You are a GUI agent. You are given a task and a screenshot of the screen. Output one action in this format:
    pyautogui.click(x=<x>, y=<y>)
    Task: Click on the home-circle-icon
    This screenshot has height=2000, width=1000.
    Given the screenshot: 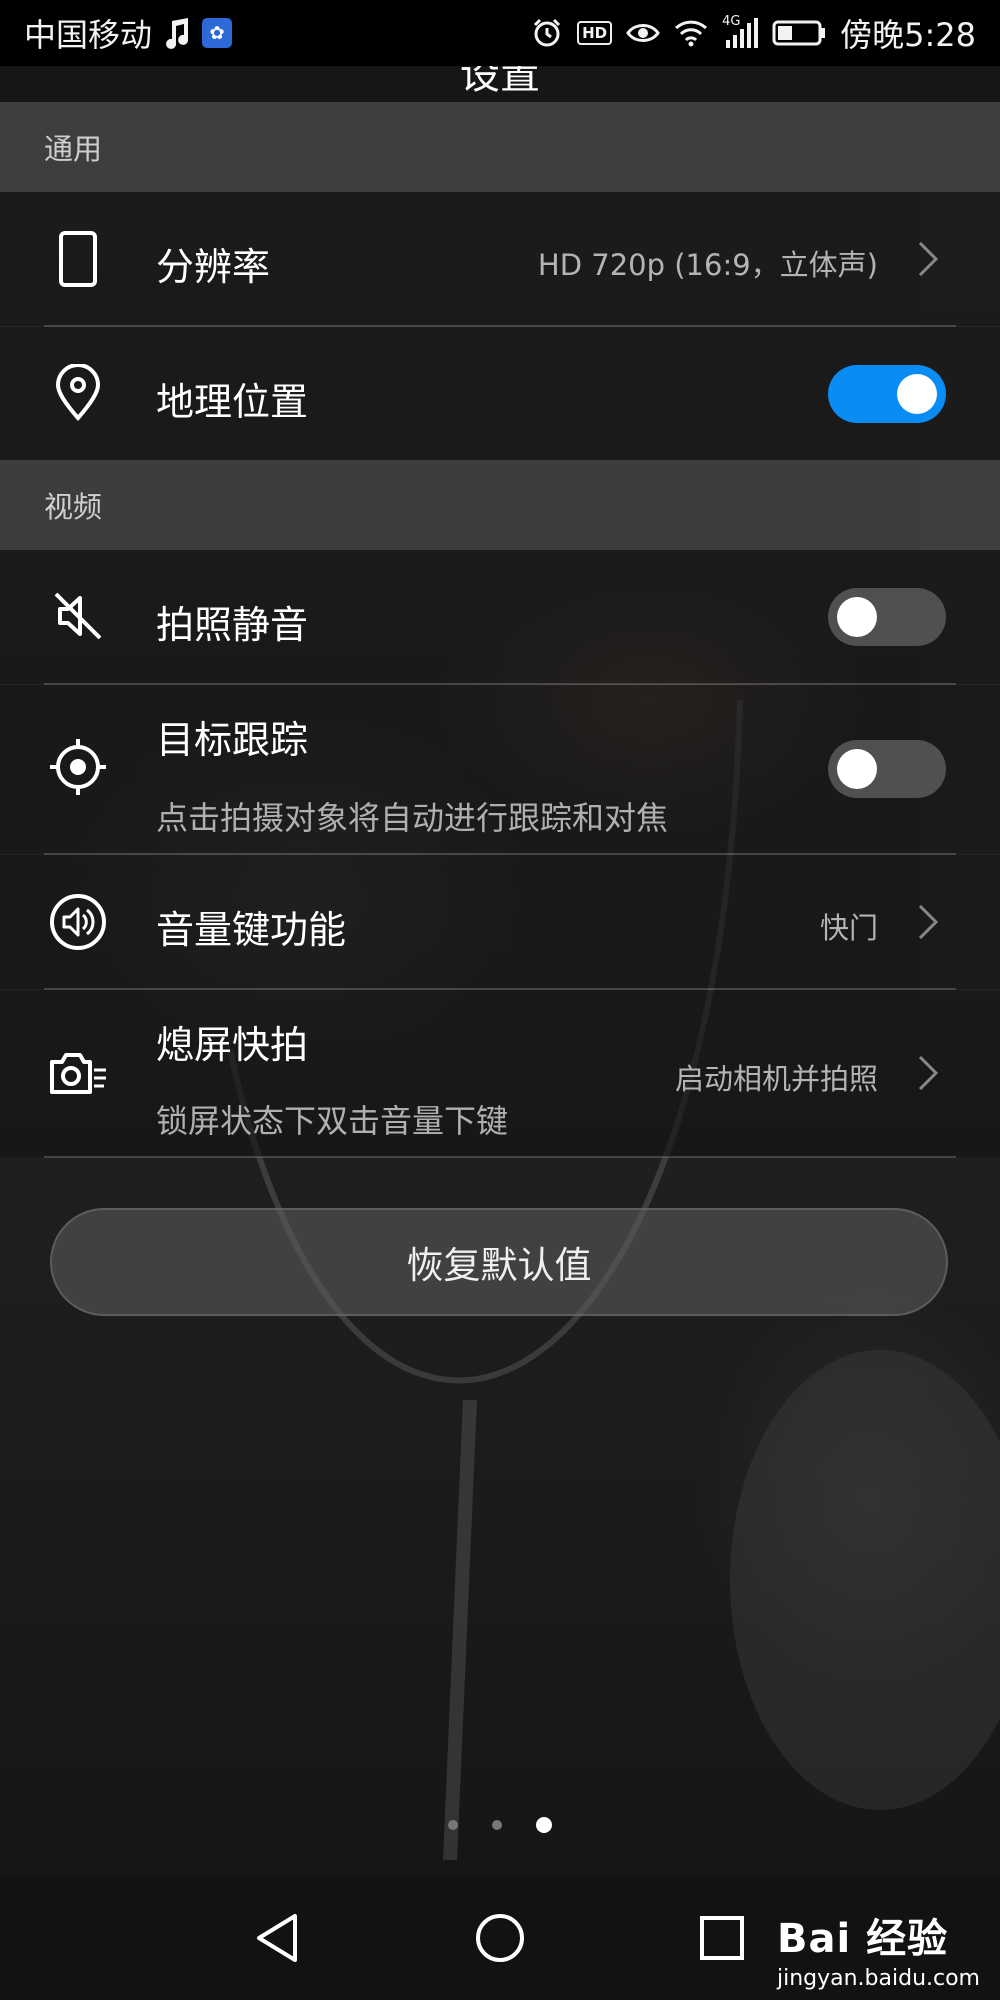 What is the action you would take?
    pyautogui.click(x=500, y=1938)
    